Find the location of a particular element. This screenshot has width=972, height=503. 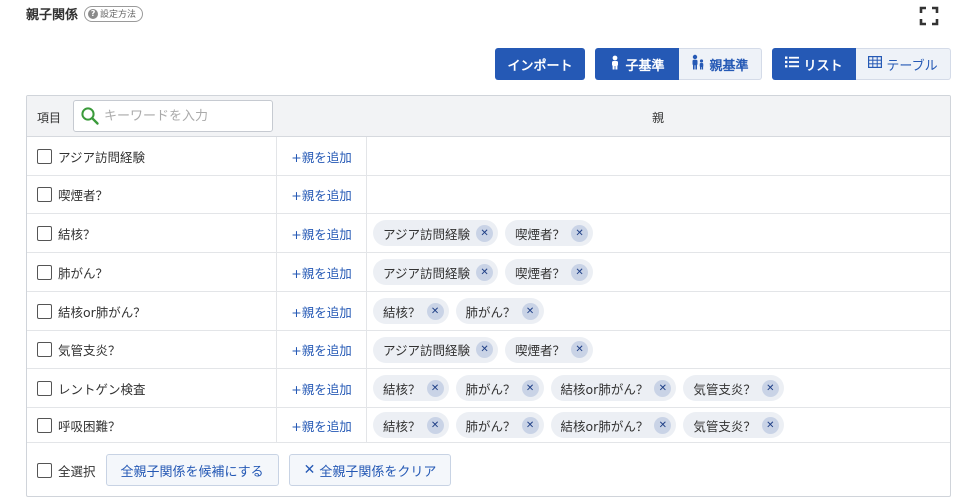

howto-button: ? 設定方法 is located at coordinates (114, 13).